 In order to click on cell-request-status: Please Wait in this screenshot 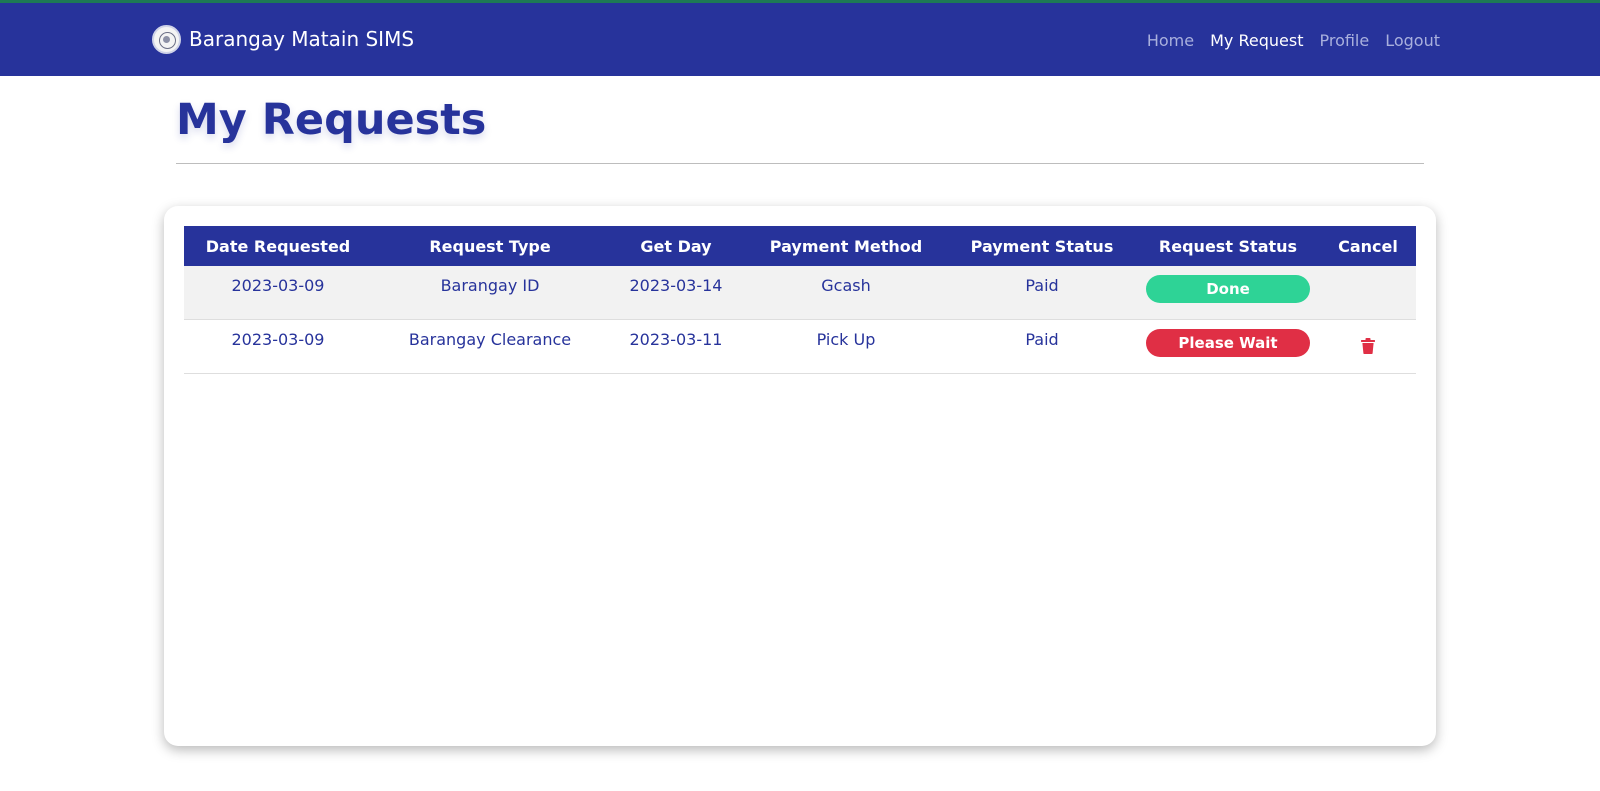, I will do `click(1228, 346)`.